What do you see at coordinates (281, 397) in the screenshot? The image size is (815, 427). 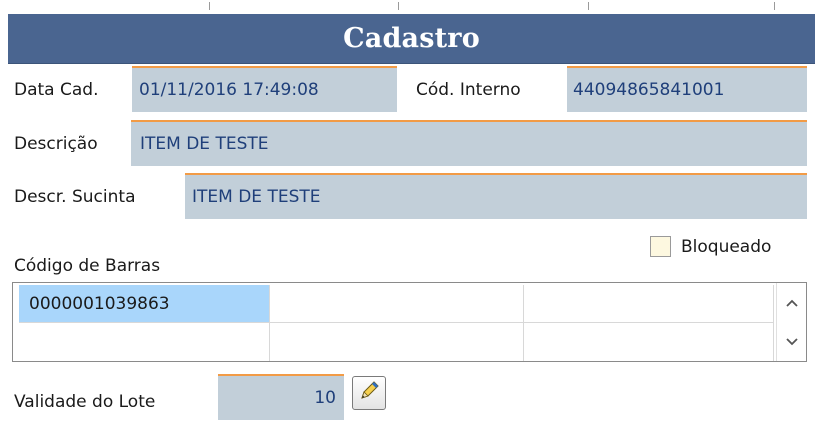 I see `validade-lote-field: 10` at bounding box center [281, 397].